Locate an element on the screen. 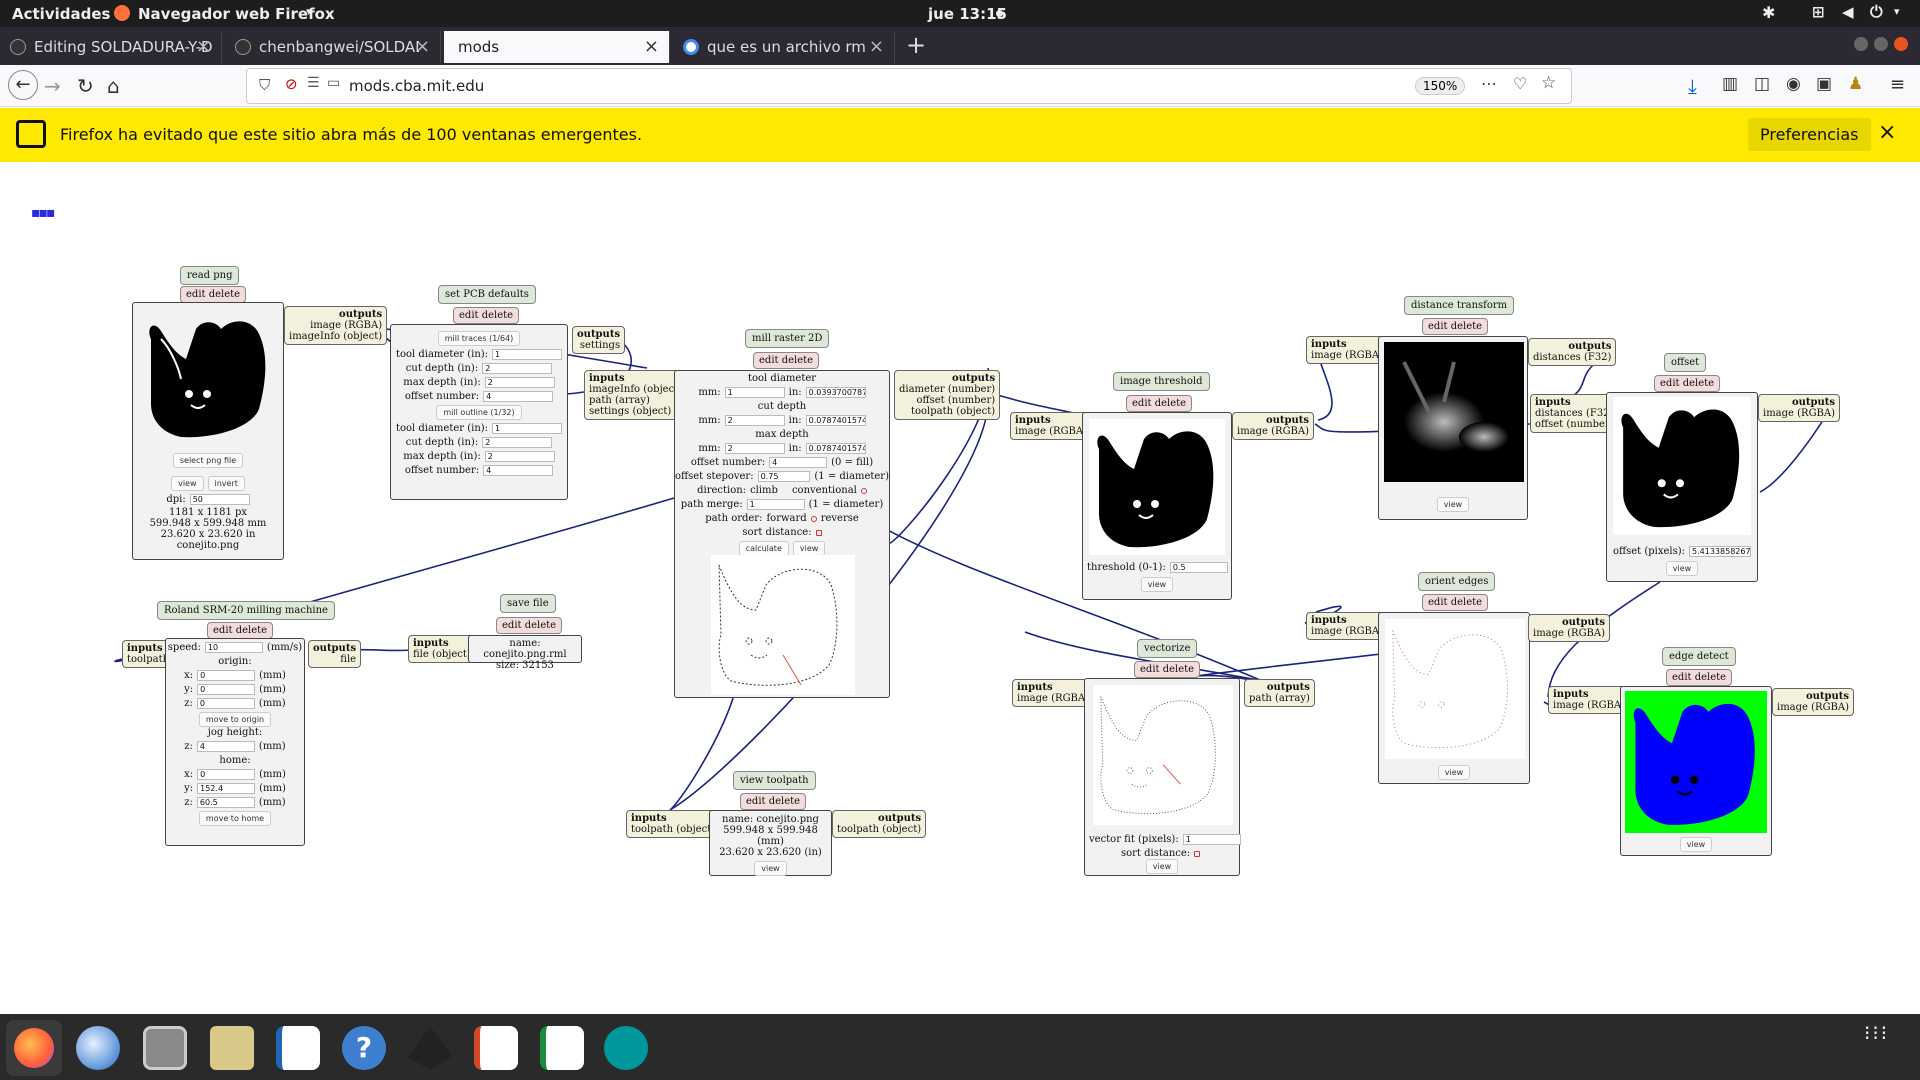 The height and width of the screenshot is (1080, 1920). traces-cut-input: 2 is located at coordinates (517, 368).